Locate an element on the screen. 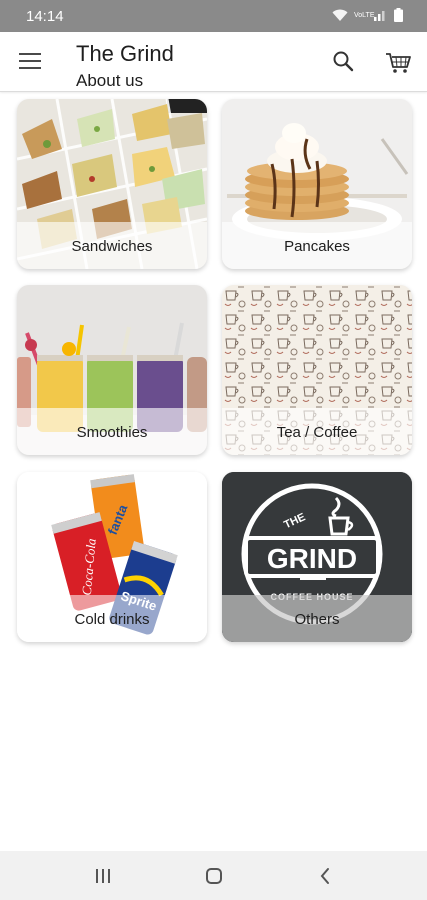 This screenshot has width=427, height=900. recent-apps-icon is located at coordinates (103, 876).